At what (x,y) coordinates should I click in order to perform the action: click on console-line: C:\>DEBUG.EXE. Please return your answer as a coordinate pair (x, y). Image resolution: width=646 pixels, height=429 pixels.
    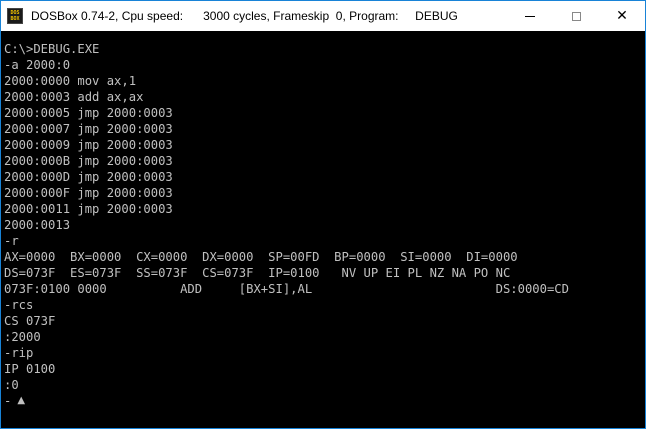
    Looking at the image, I should click on (52, 49).